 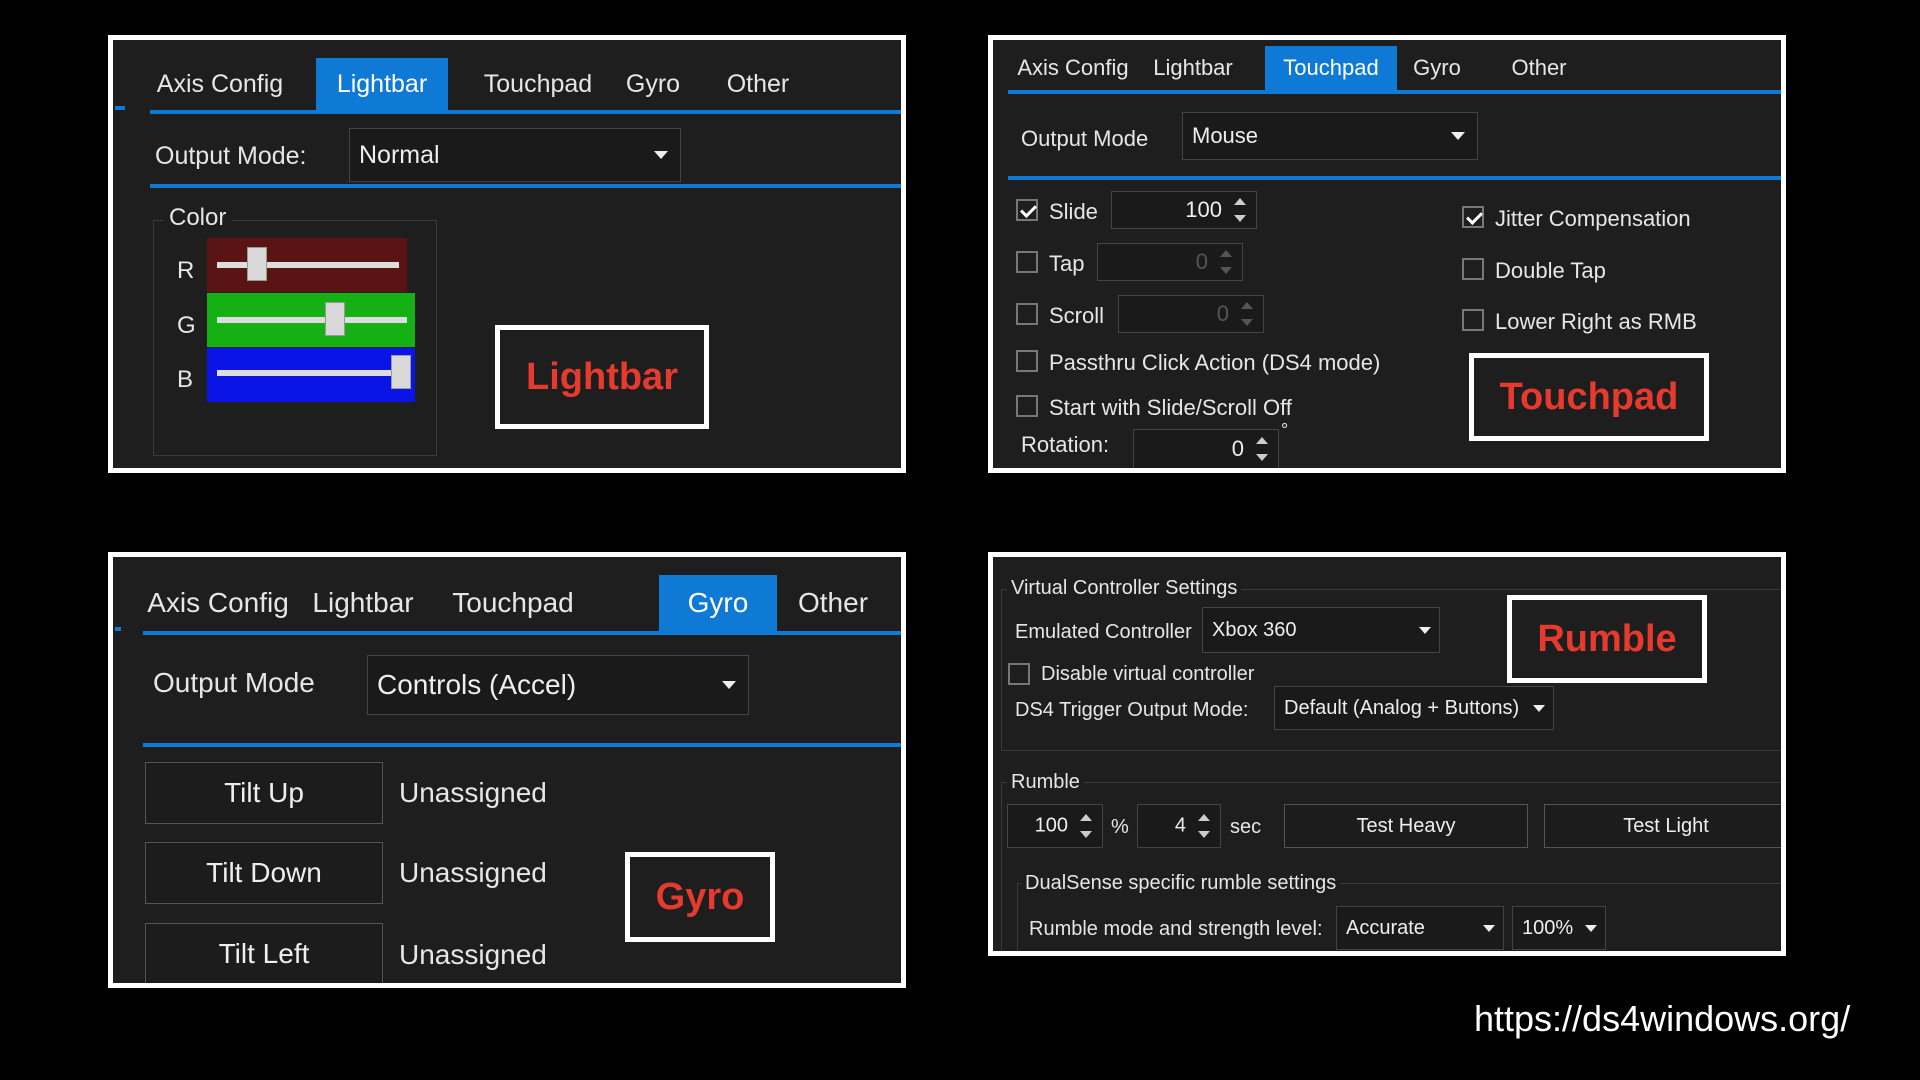 What do you see at coordinates (264, 953) in the screenshot?
I see `tilt-left-button: Tilt Left` at bounding box center [264, 953].